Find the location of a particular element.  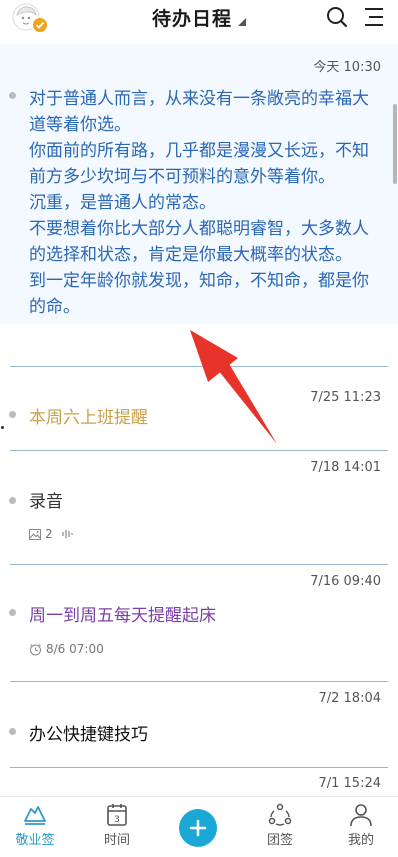

note-paragraph: 你面前的所有路，几乎都是漫漫又长远，不知前方多少坎坷与不可预料的意外等着你。 is located at coordinates (199, 164).